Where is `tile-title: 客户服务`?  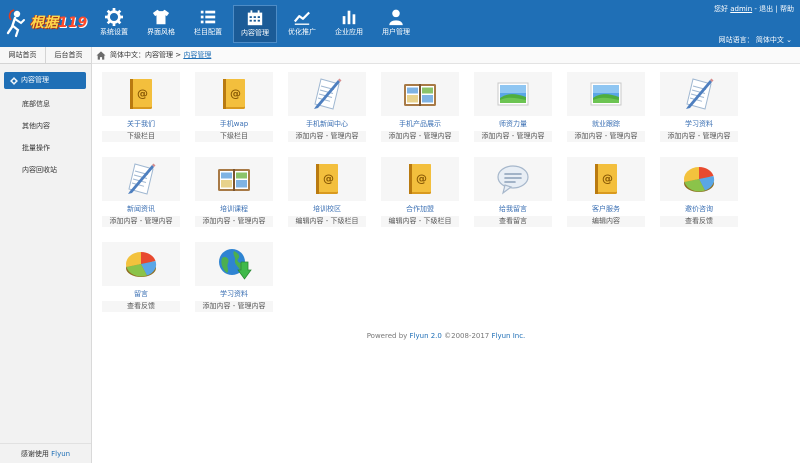
tile-title: 客户服务 is located at coordinates (606, 209).